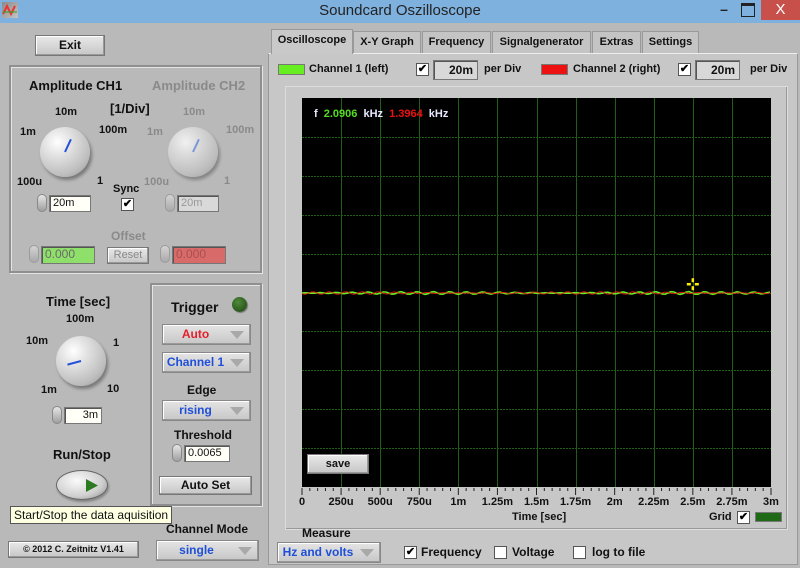  What do you see at coordinates (456, 42) in the screenshot?
I see `tab-frequency: Frequency` at bounding box center [456, 42].